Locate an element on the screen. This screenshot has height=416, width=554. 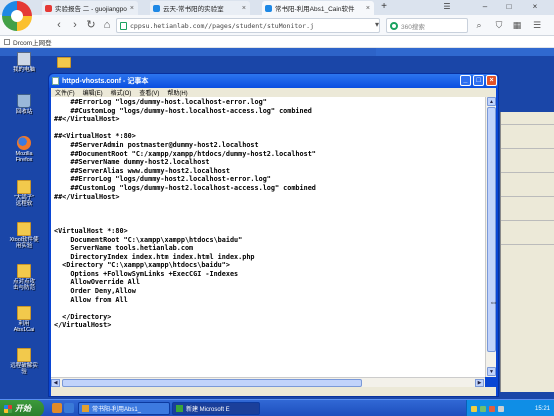
tab-active: 常书阳-利用Abs1_Cain软件 × is located at coordinates (318, 8).